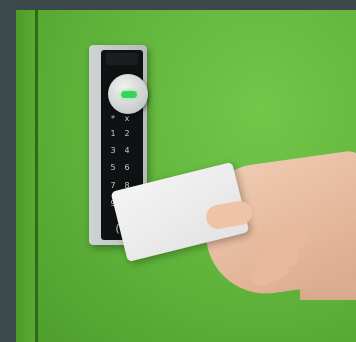 The width and height of the screenshot is (356, 342). What do you see at coordinates (113, 133) in the screenshot?
I see `key-1: 1` at bounding box center [113, 133].